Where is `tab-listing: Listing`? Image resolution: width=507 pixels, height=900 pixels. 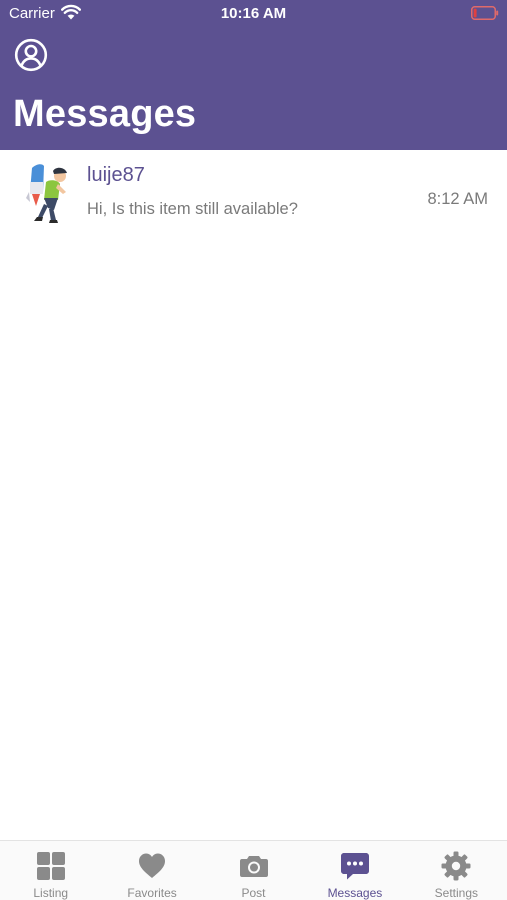 tab-listing: Listing is located at coordinates (50, 870).